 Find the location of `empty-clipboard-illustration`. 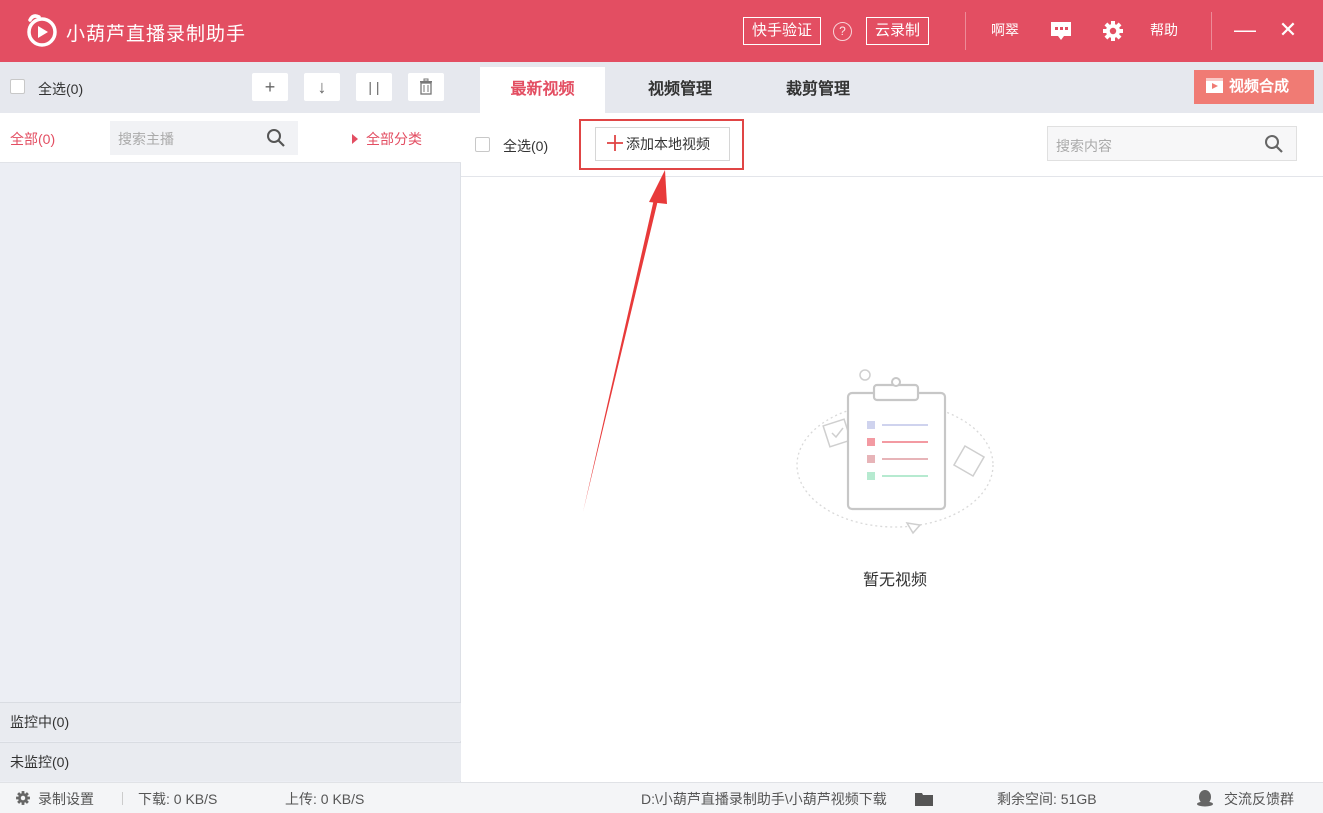

empty-clipboard-illustration is located at coordinates (895, 452).